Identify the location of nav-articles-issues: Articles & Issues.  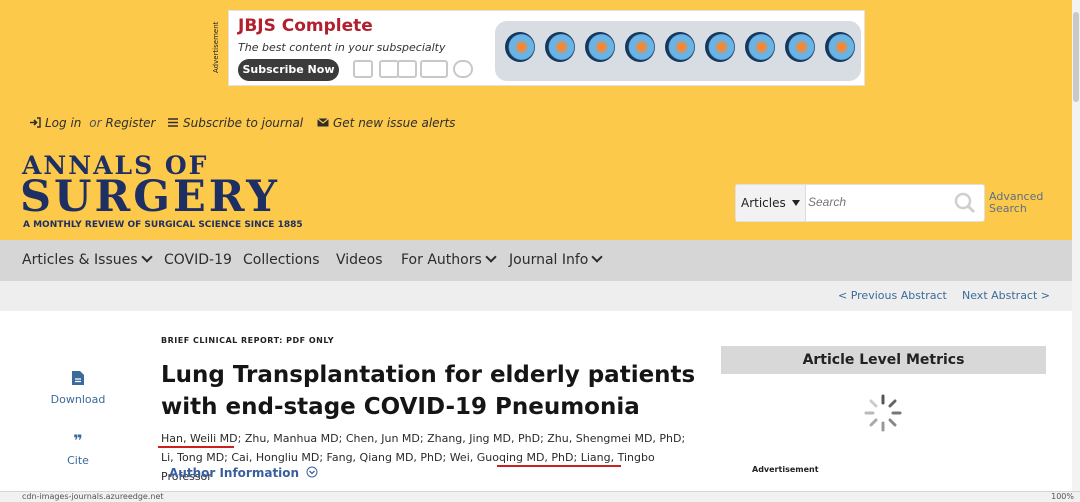
(87, 259).